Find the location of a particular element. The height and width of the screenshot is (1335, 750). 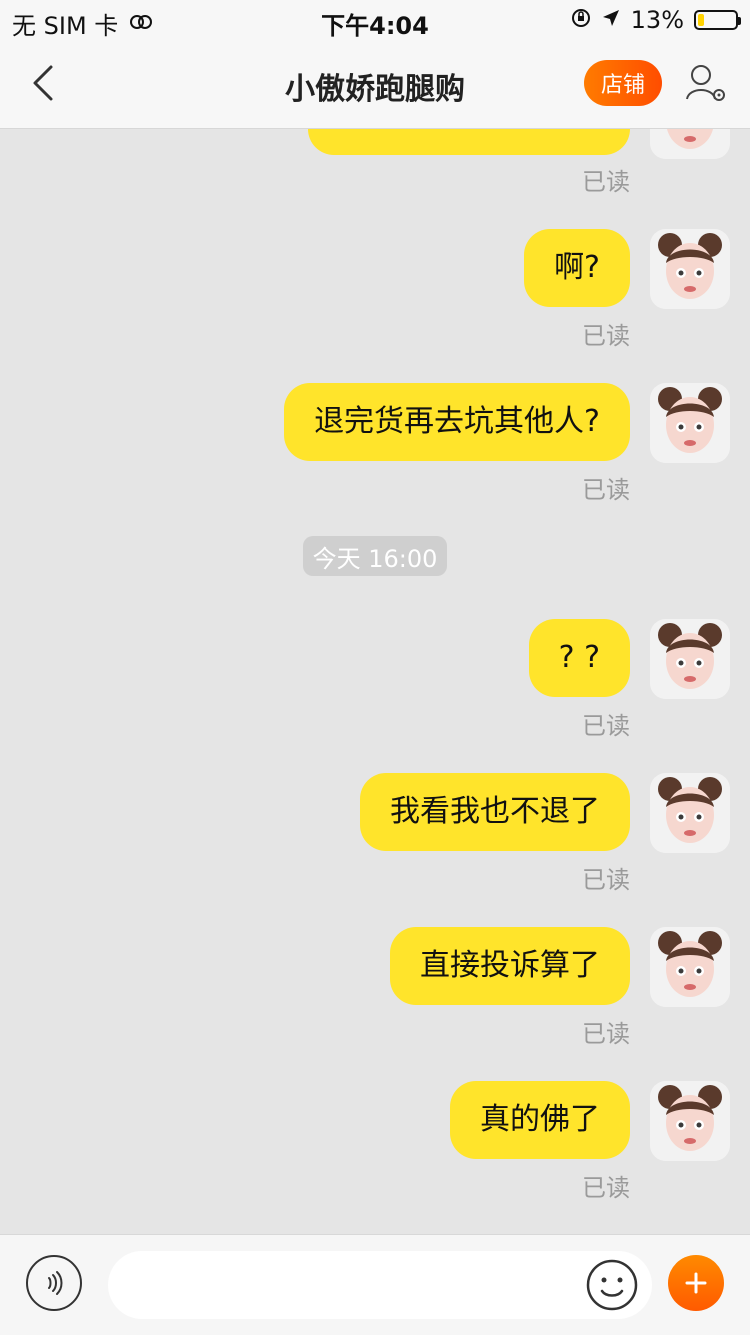

voice-button is located at coordinates (54, 1283).